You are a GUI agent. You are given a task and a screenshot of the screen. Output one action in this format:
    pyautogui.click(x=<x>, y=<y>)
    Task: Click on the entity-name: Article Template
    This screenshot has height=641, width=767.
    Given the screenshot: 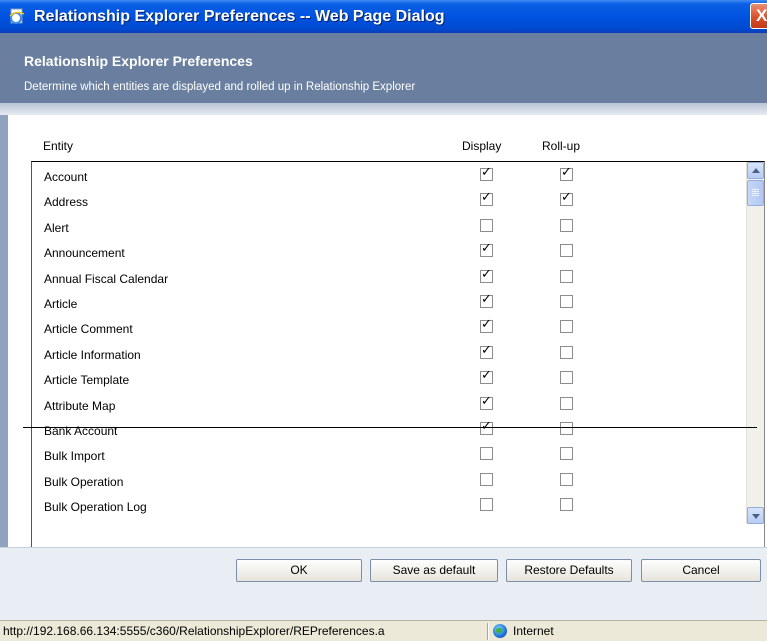 What is the action you would take?
    pyautogui.click(x=87, y=380)
    